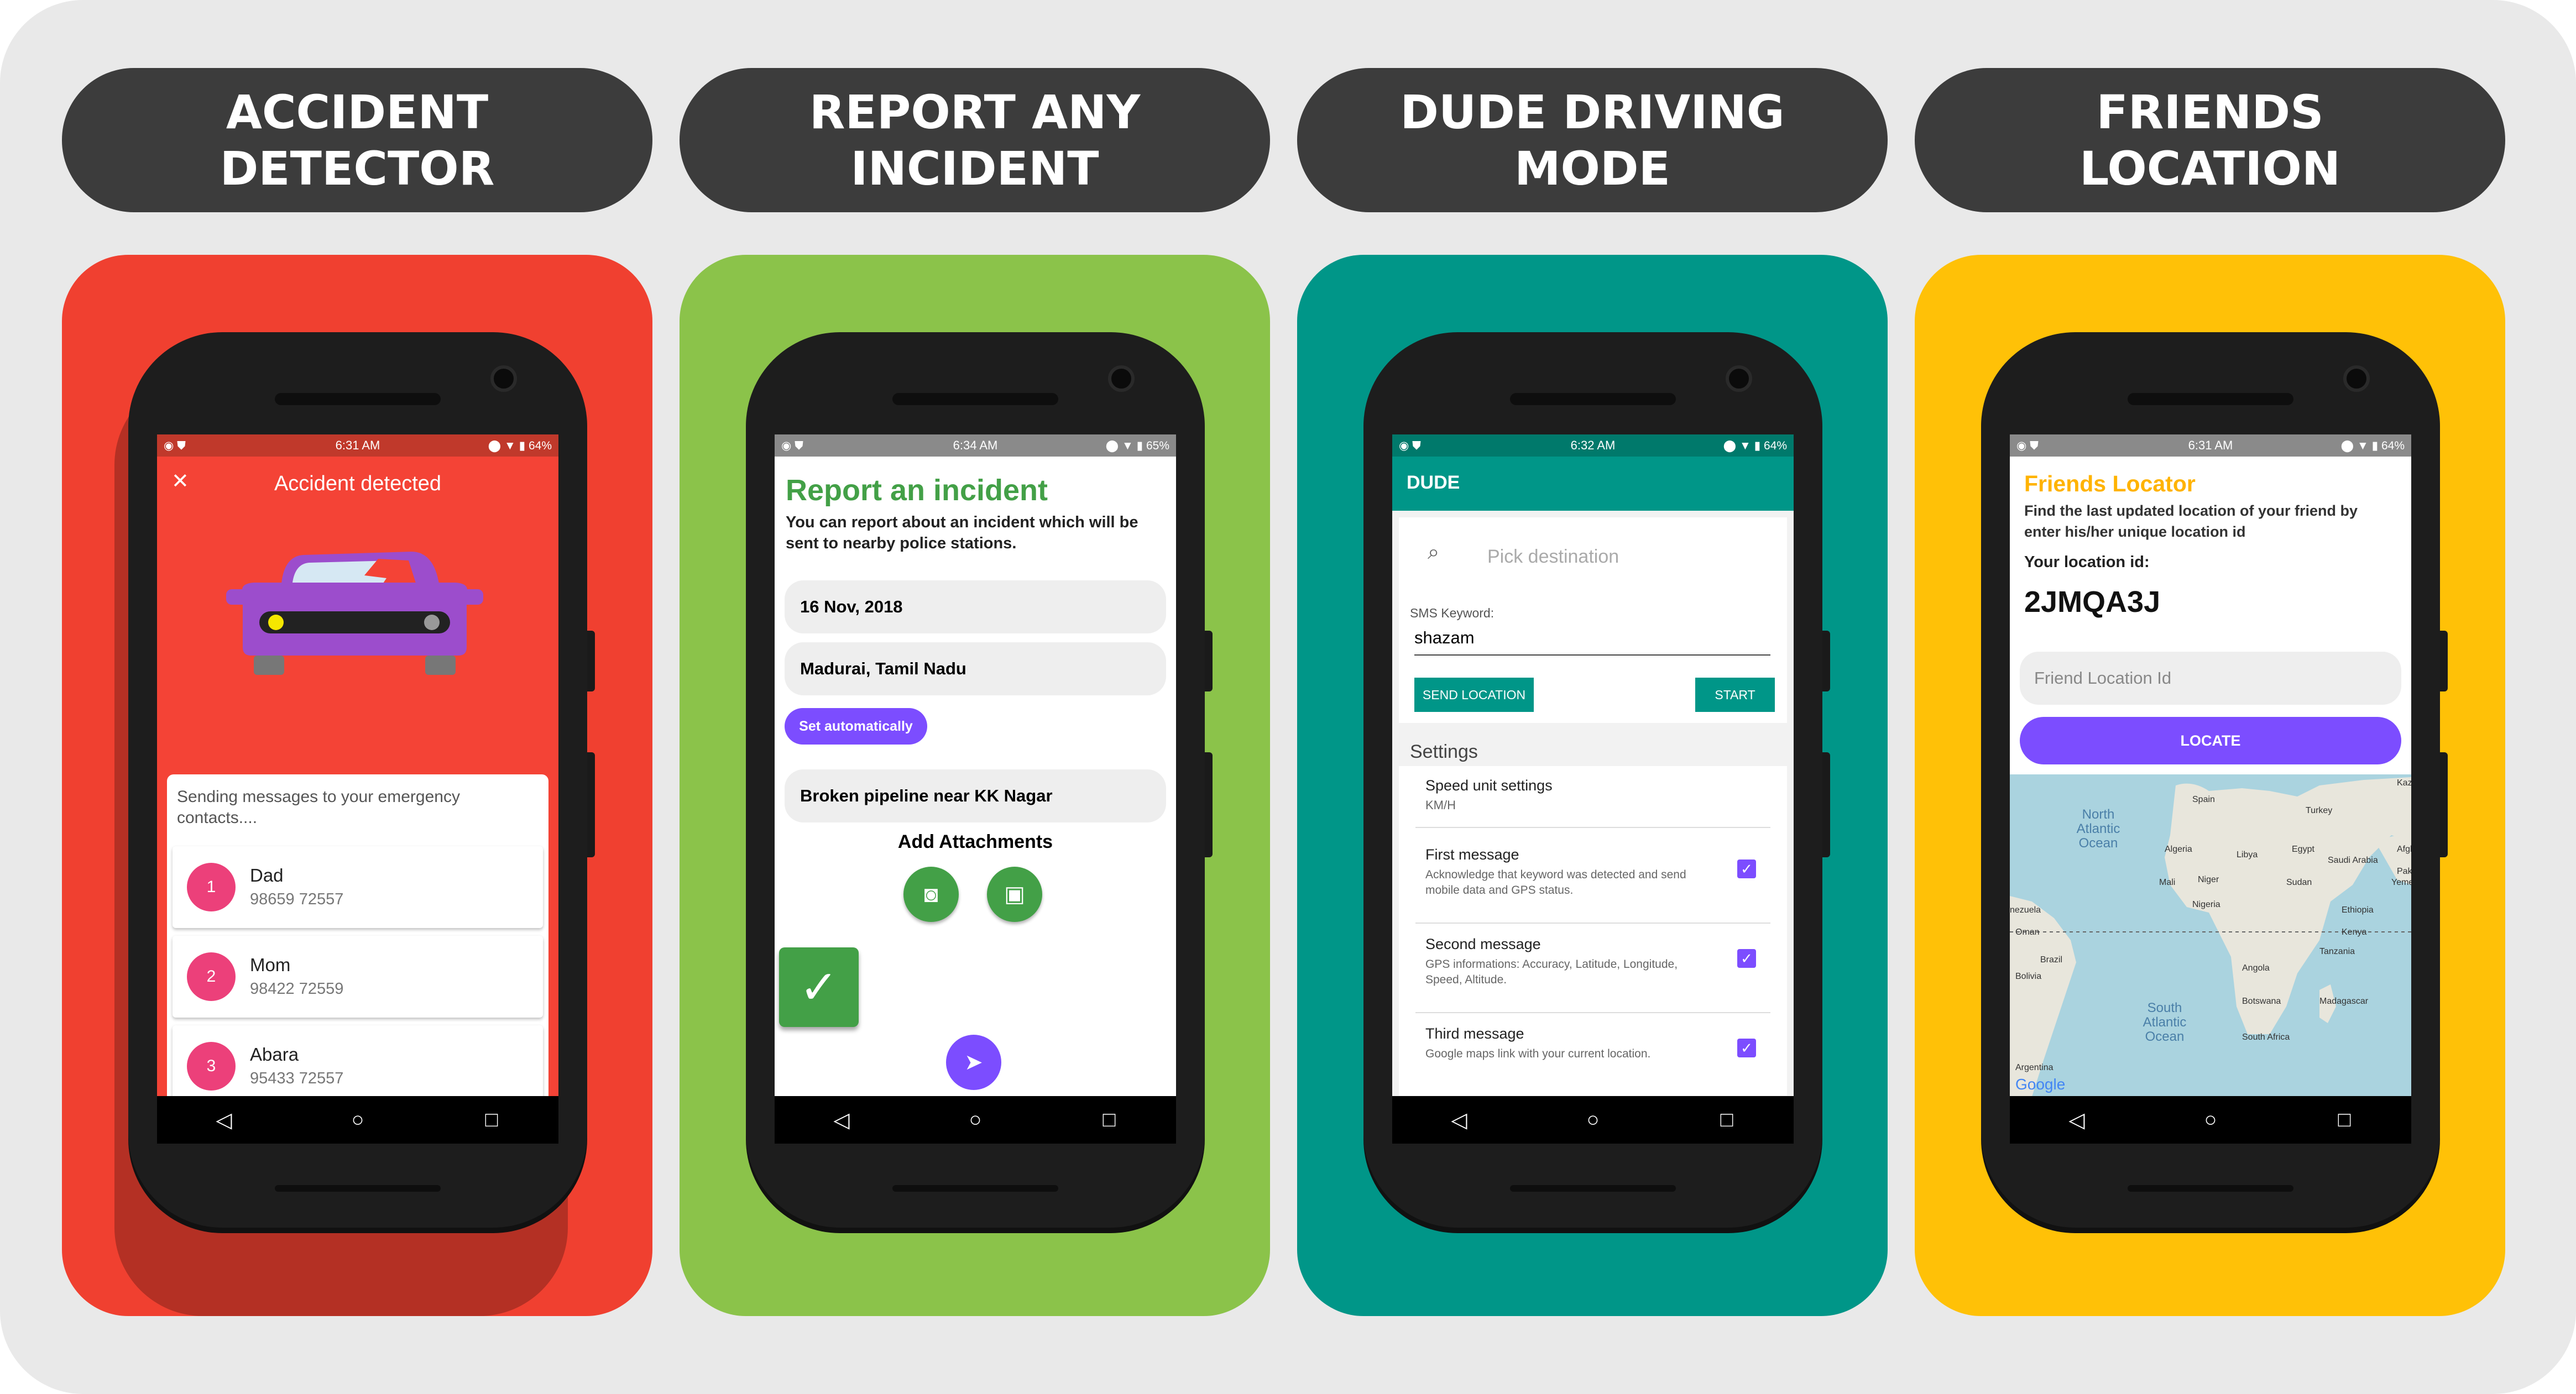 Image resolution: width=2576 pixels, height=1394 pixels. Describe the element at coordinates (2092, 602) in the screenshot. I see `your-location-id: 2JMQA3J` at that location.